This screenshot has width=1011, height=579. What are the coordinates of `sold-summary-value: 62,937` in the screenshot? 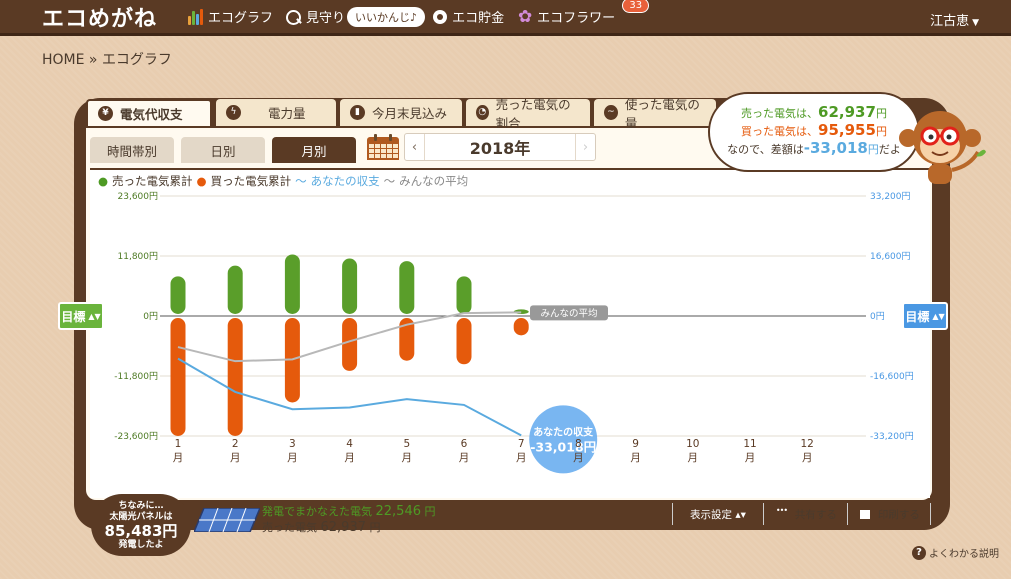 It's located at (343, 527).